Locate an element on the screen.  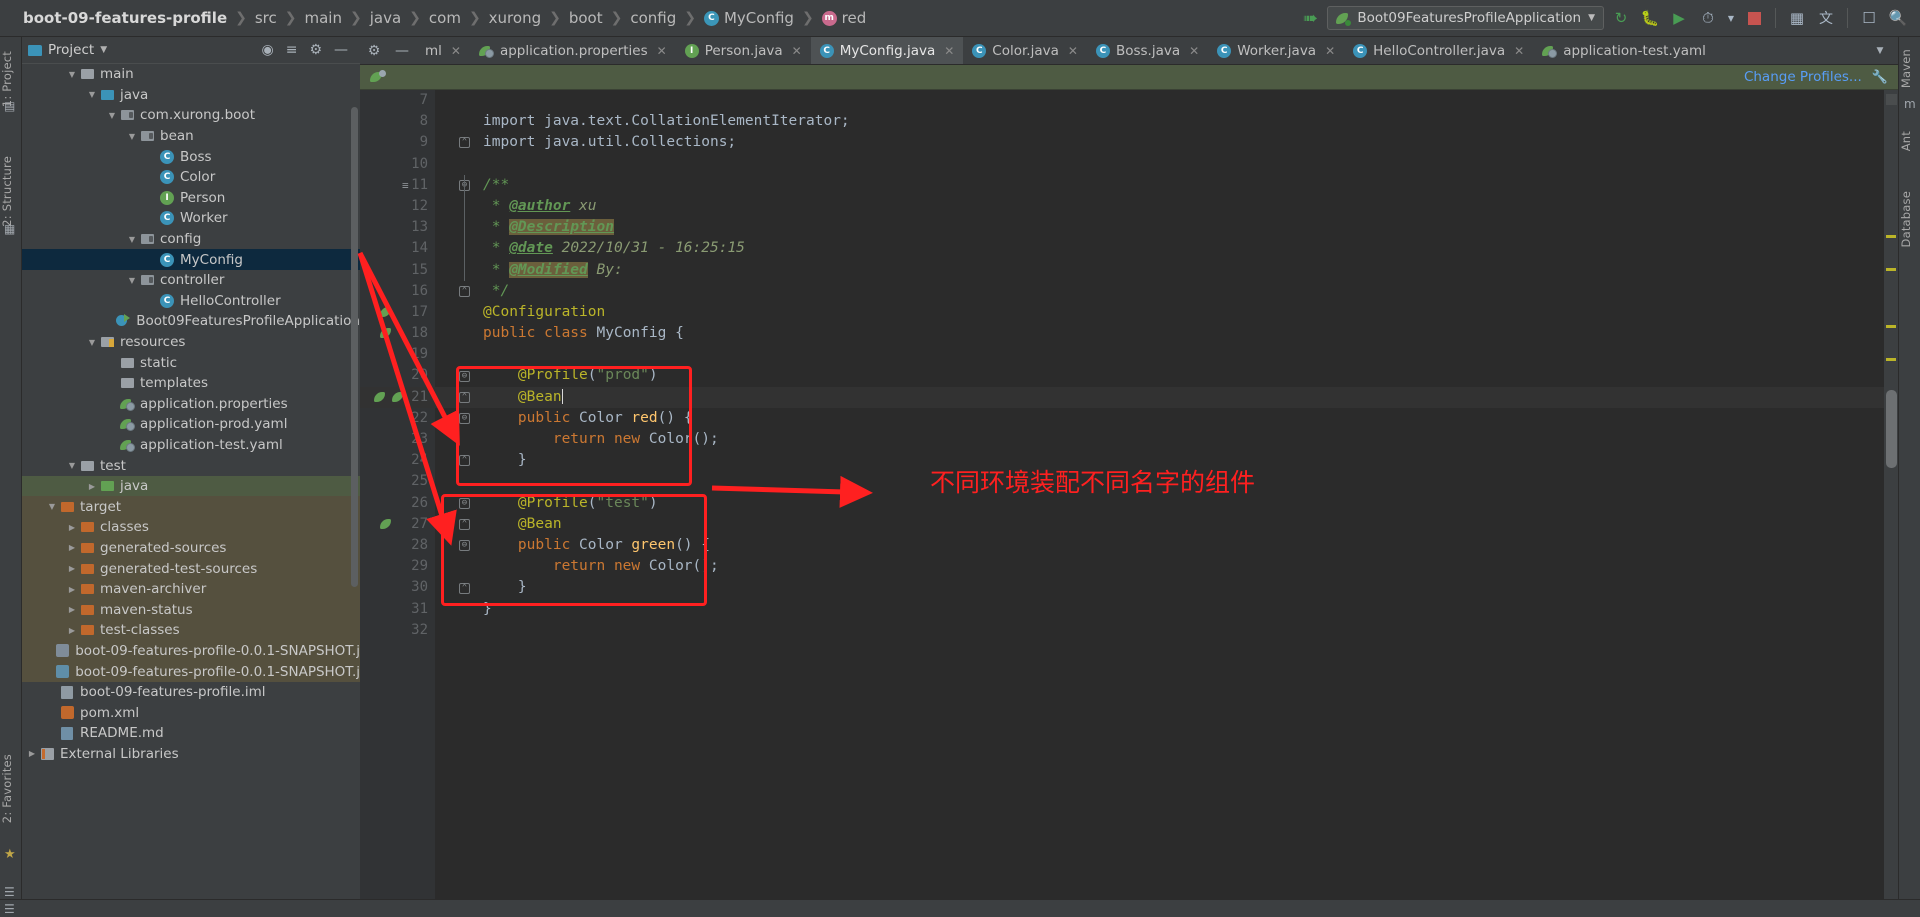
breadcrumb-item-com: com is located at coordinates (445, 18).